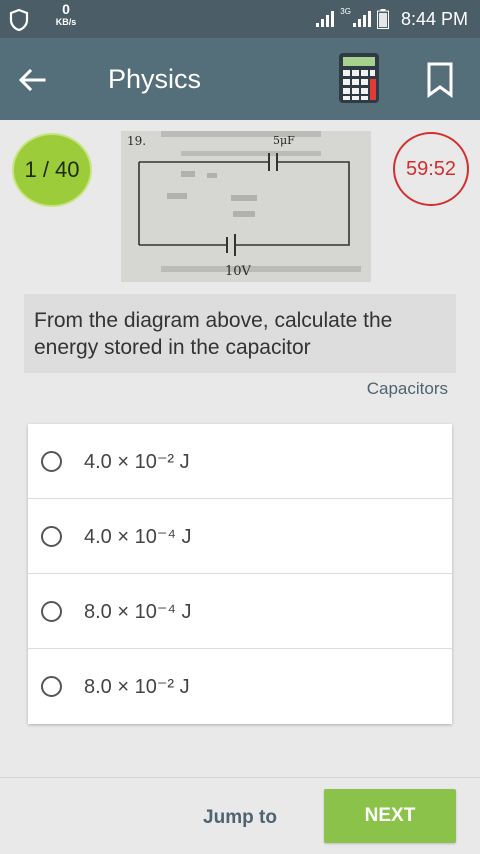  I want to click on option-b: 4.0 × 10⁻⁴ J, so click(240, 536).